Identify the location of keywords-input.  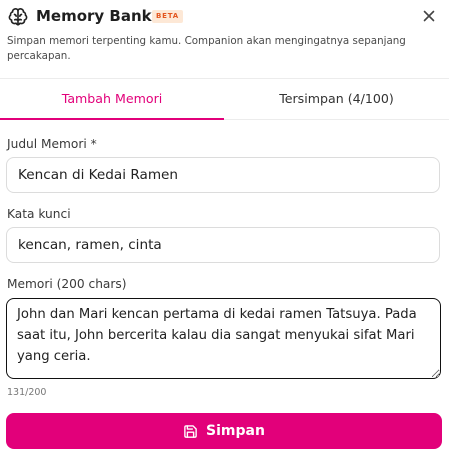
(223, 245).